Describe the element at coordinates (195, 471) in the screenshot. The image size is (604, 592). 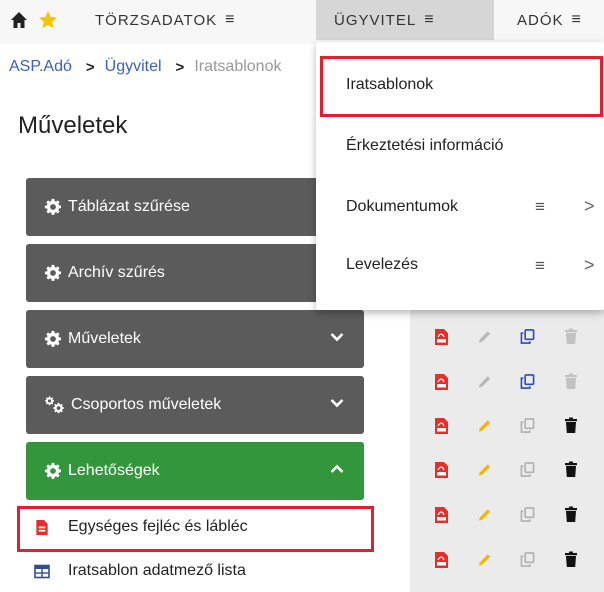
I see `options-button: Lehetőségek` at that location.